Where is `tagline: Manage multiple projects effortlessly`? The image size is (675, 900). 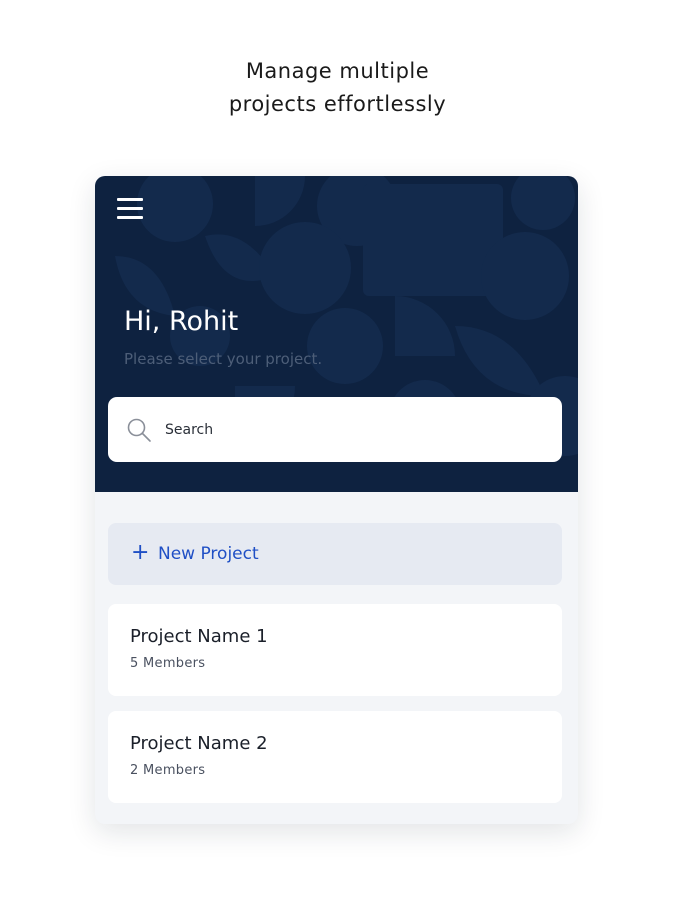 tagline: Manage multiple projects effortlessly is located at coordinates (337, 88).